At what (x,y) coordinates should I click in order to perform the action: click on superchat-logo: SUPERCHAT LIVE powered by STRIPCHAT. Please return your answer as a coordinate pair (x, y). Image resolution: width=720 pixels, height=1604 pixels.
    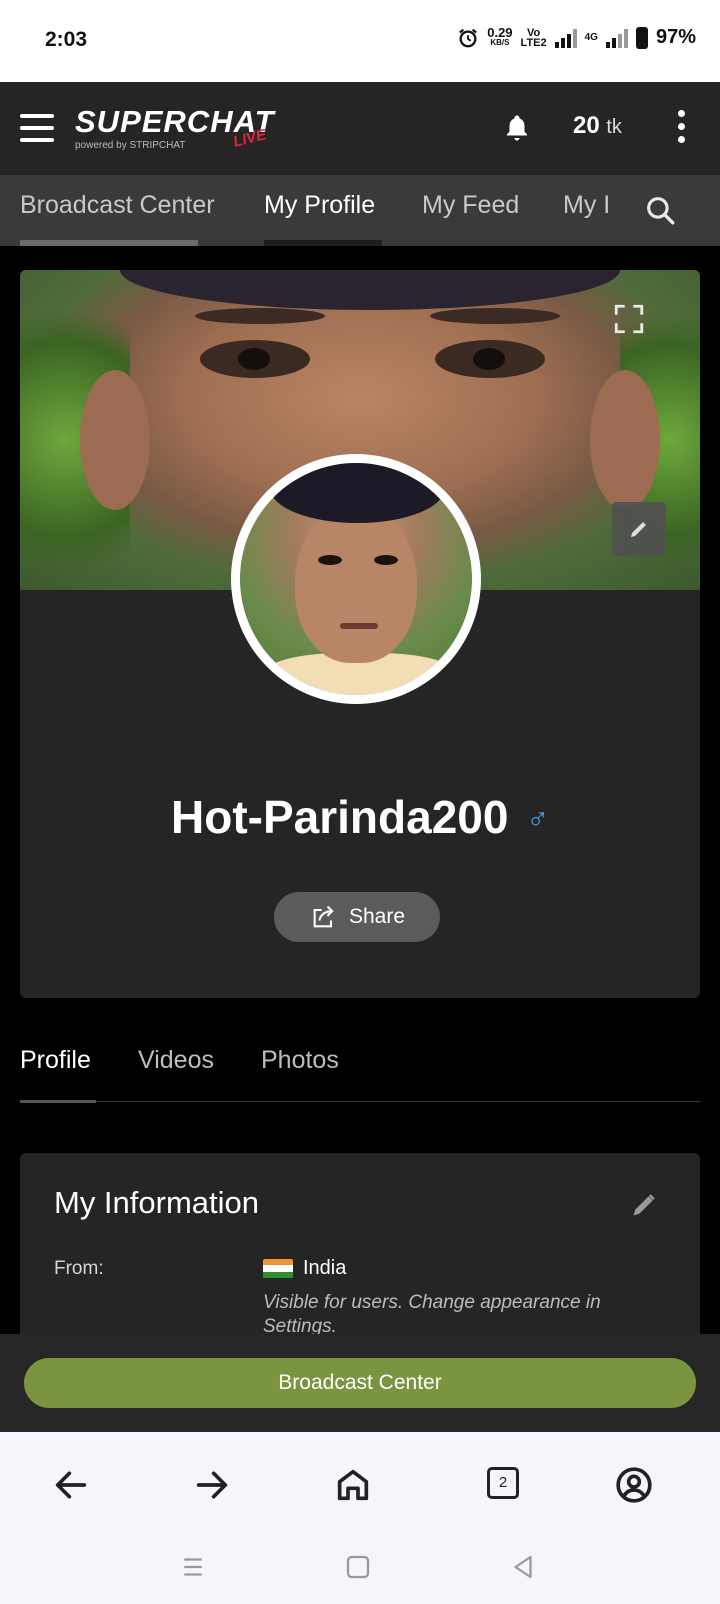
    Looking at the image, I should click on (175, 129).